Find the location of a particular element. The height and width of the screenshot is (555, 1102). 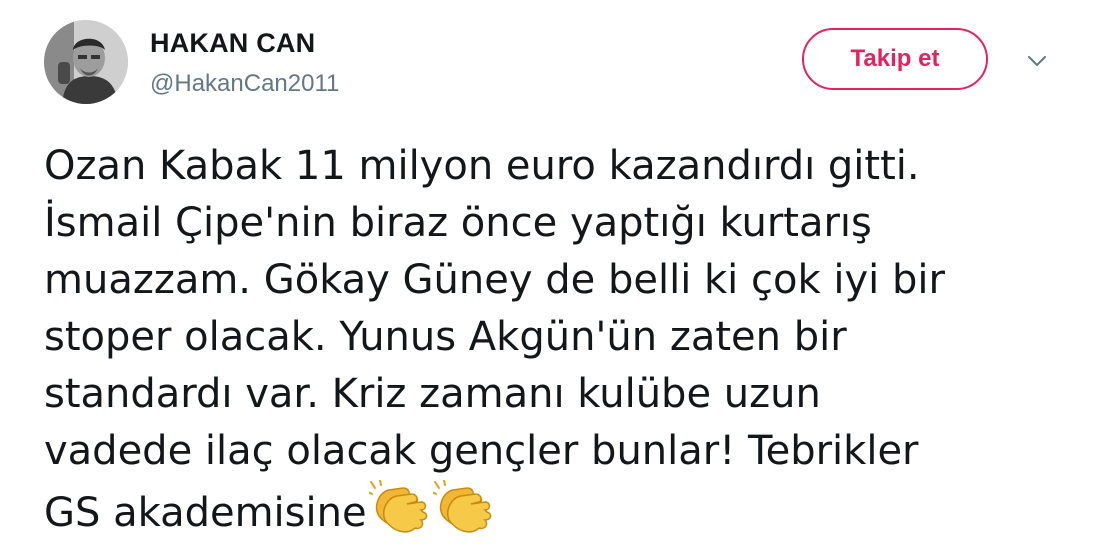

tweet-line: GS akademisine is located at coordinates (205, 513).